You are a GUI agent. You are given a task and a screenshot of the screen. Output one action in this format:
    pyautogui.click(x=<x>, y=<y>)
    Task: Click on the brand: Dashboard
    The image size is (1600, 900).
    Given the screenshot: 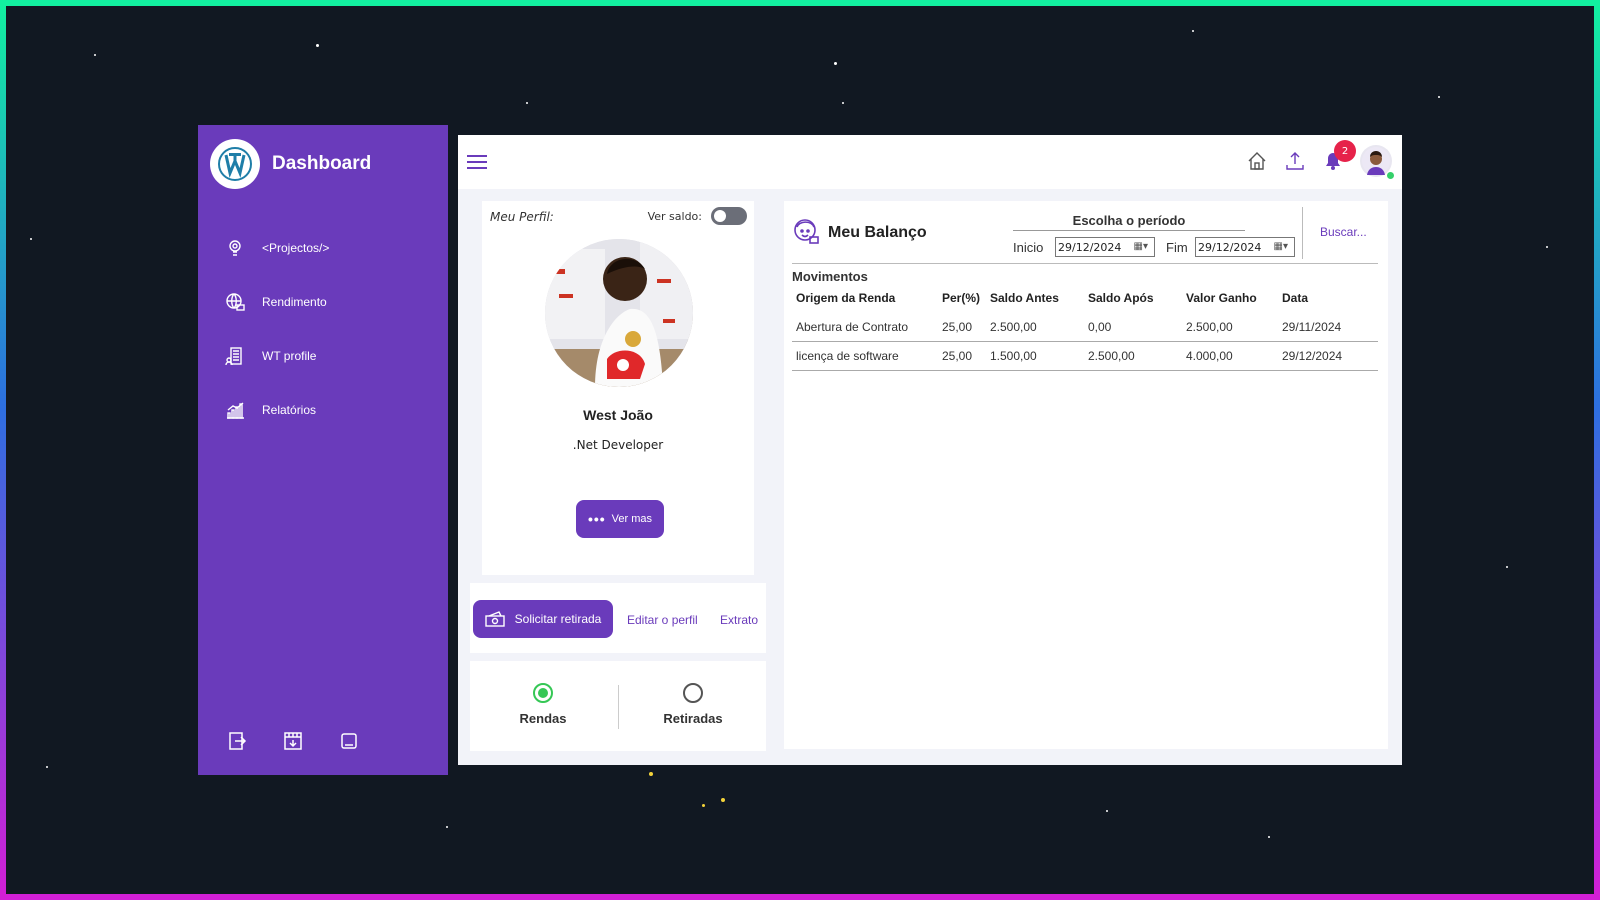 What is the action you would take?
    pyautogui.click(x=290, y=164)
    